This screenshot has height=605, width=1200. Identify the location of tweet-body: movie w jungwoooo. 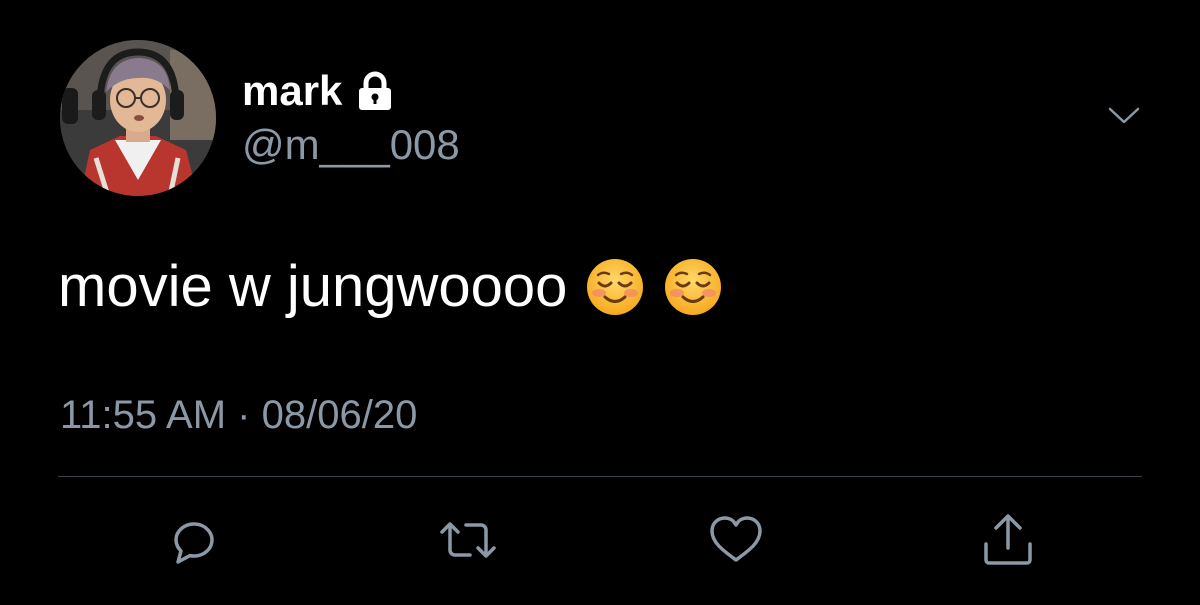
(313, 286).